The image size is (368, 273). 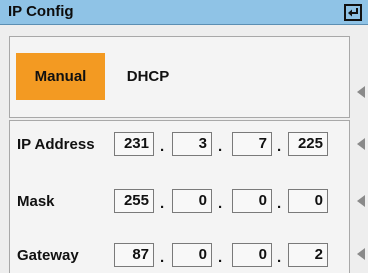 What do you see at coordinates (48, 255) in the screenshot?
I see `gateway-label: Gateway` at bounding box center [48, 255].